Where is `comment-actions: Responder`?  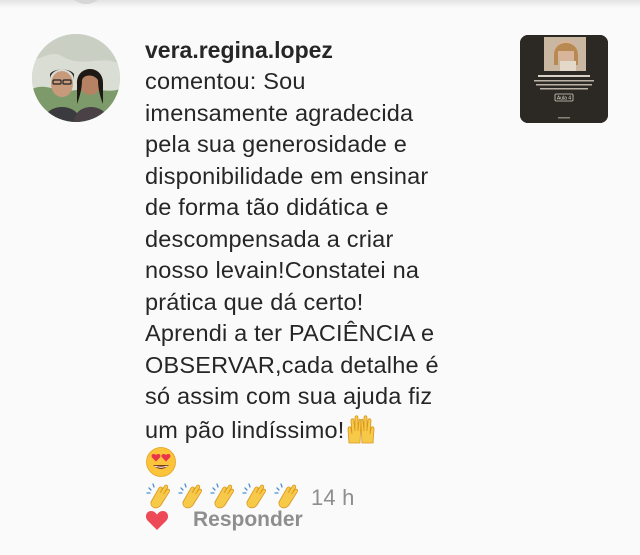 comment-actions: Responder is located at coordinates (224, 520).